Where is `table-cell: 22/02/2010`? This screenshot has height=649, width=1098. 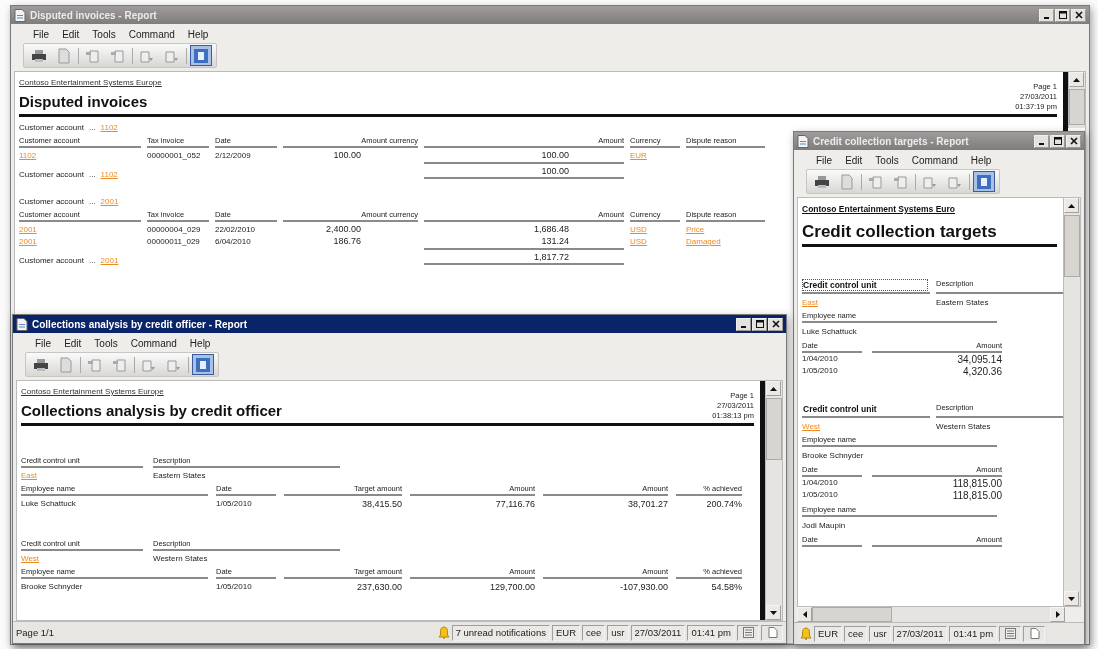
table-cell: 22/02/2010 is located at coordinates (235, 229).